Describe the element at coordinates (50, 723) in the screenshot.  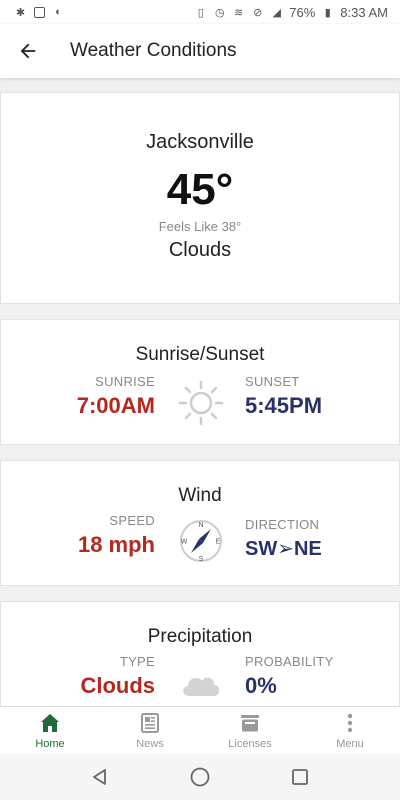
I see `home-icon` at that location.